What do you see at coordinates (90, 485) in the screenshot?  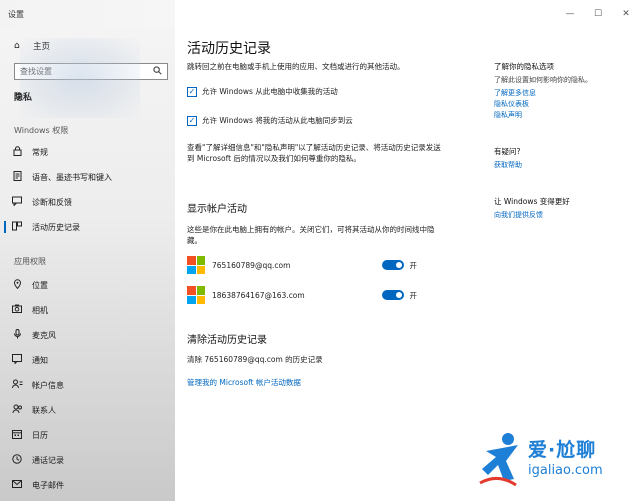 I see `sidebar-item-email: 电子邮件` at bounding box center [90, 485].